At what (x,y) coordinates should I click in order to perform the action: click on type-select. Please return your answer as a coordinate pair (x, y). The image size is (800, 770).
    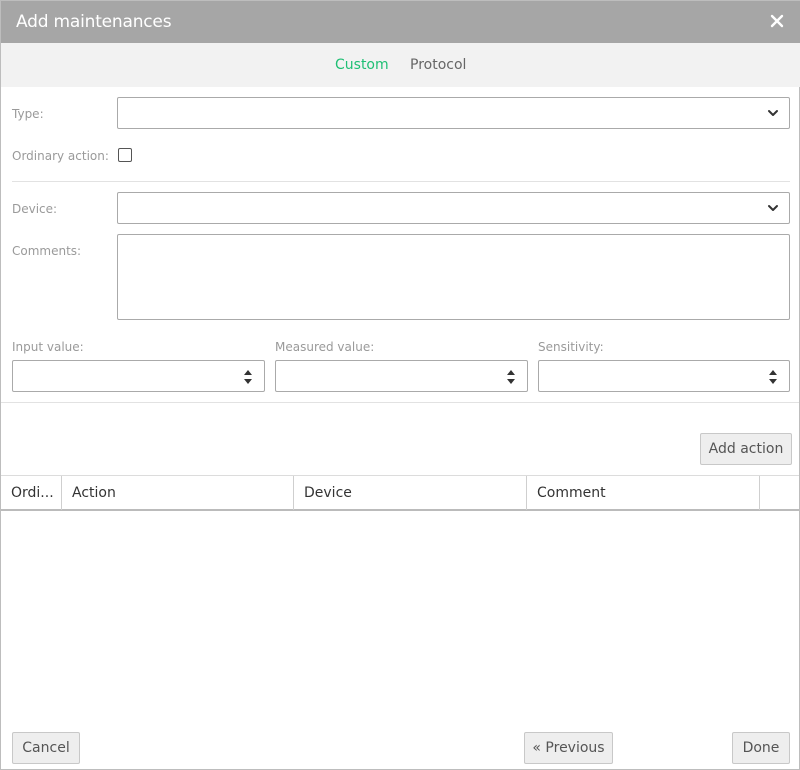
    Looking at the image, I should click on (453, 113).